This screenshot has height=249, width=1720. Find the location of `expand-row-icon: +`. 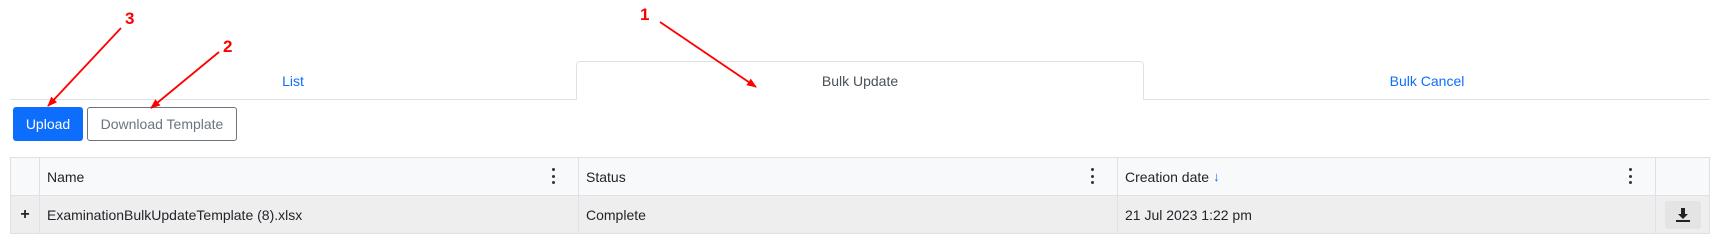

expand-row-icon: + is located at coordinates (24, 215).